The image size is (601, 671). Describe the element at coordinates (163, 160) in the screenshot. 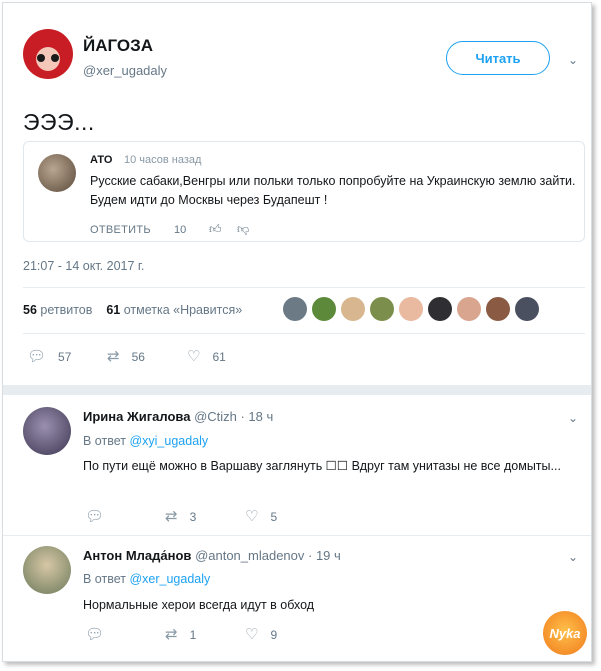

I see `quote-time: 10 часов назад` at that location.